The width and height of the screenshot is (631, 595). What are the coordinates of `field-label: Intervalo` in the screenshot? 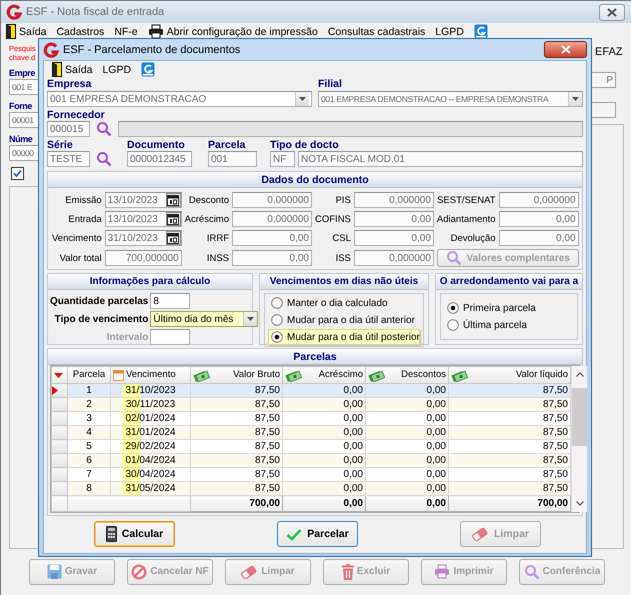 It's located at (127, 337).